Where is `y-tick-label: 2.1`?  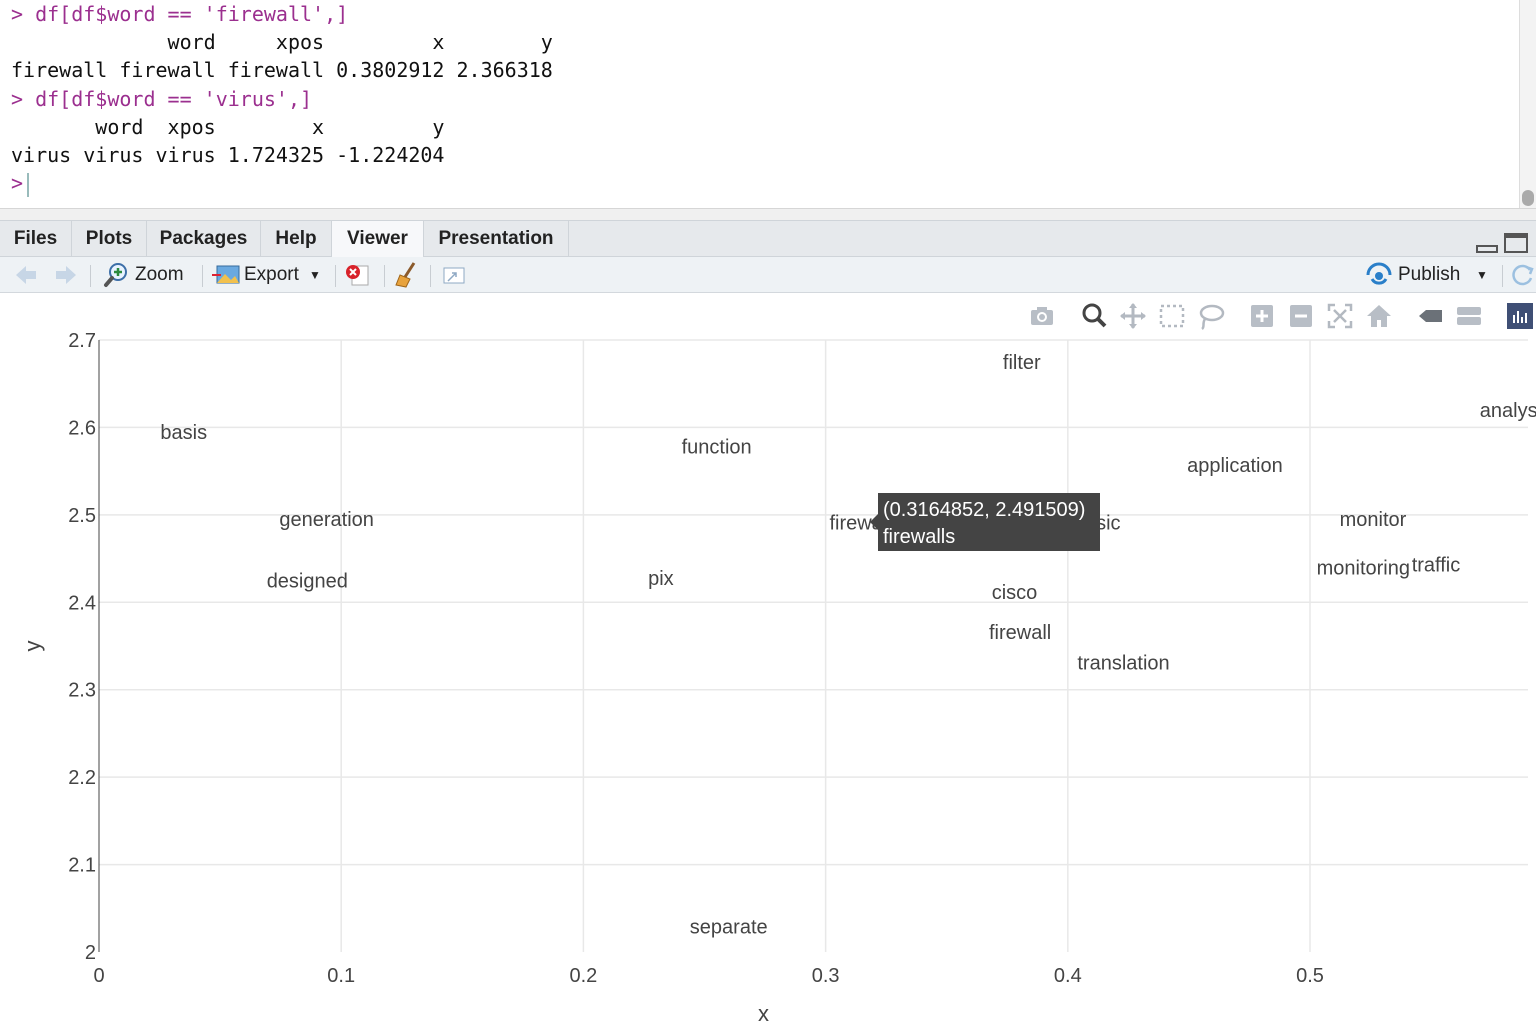 y-tick-label: 2.1 is located at coordinates (82, 866).